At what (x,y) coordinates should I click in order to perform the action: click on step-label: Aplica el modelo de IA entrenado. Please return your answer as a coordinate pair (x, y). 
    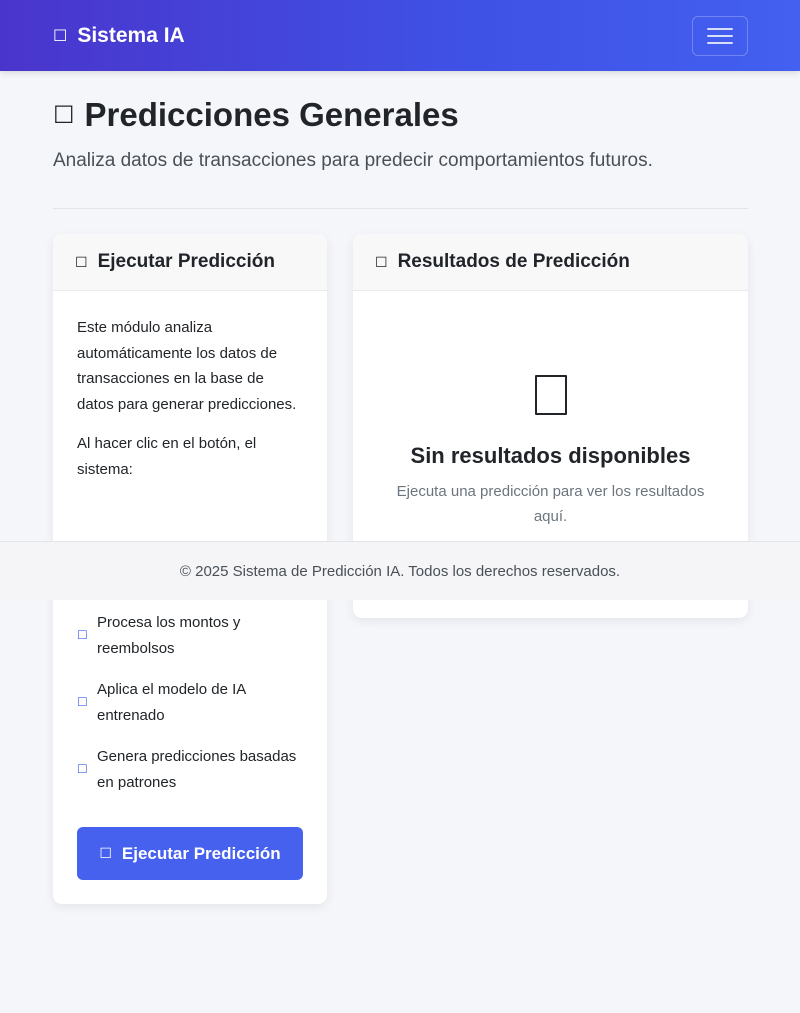
    Looking at the image, I should click on (171, 702).